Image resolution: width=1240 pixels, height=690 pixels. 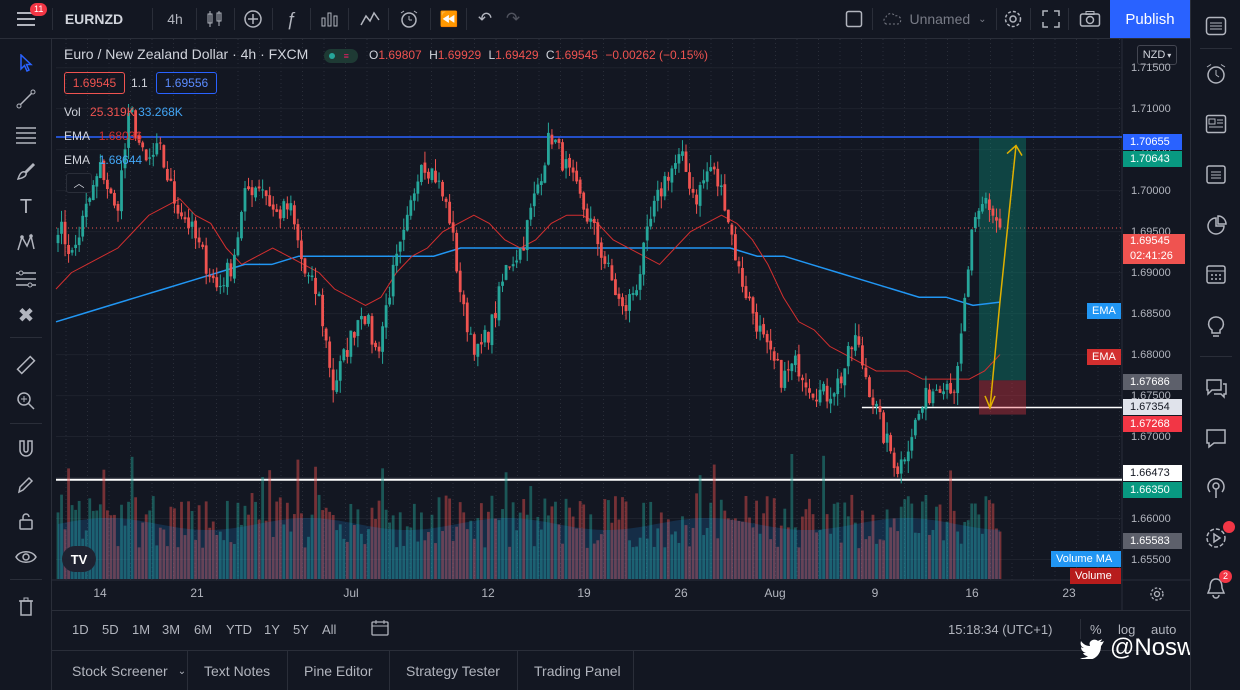 What do you see at coordinates (340, 55) in the screenshot?
I see `market-status-icon: ≡` at bounding box center [340, 55].